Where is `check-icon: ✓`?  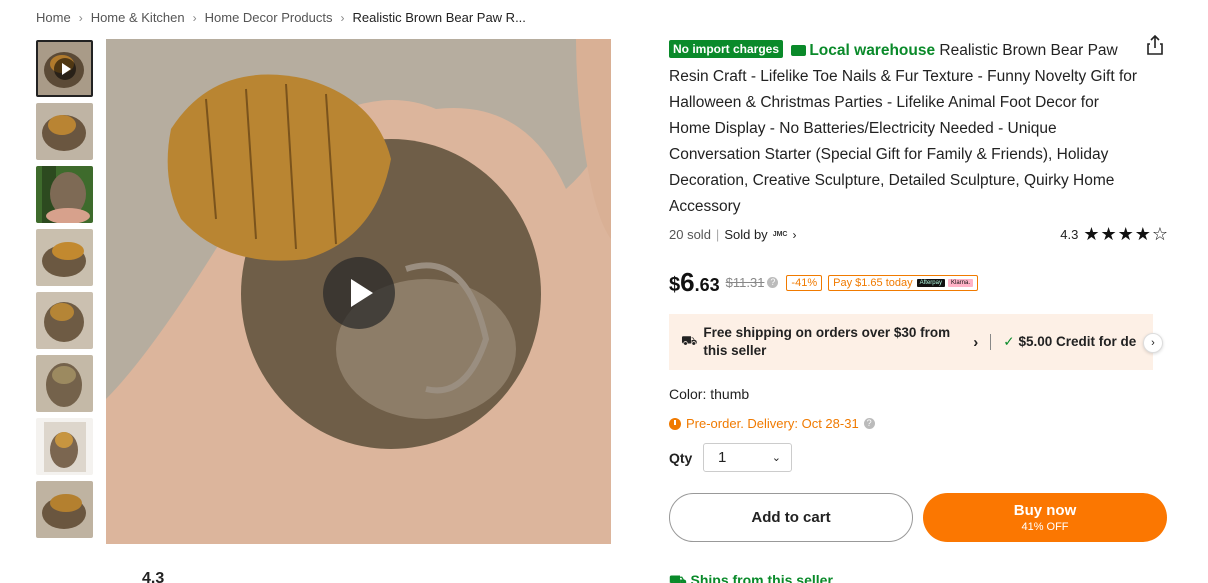
check-icon: ✓ is located at coordinates (1009, 341).